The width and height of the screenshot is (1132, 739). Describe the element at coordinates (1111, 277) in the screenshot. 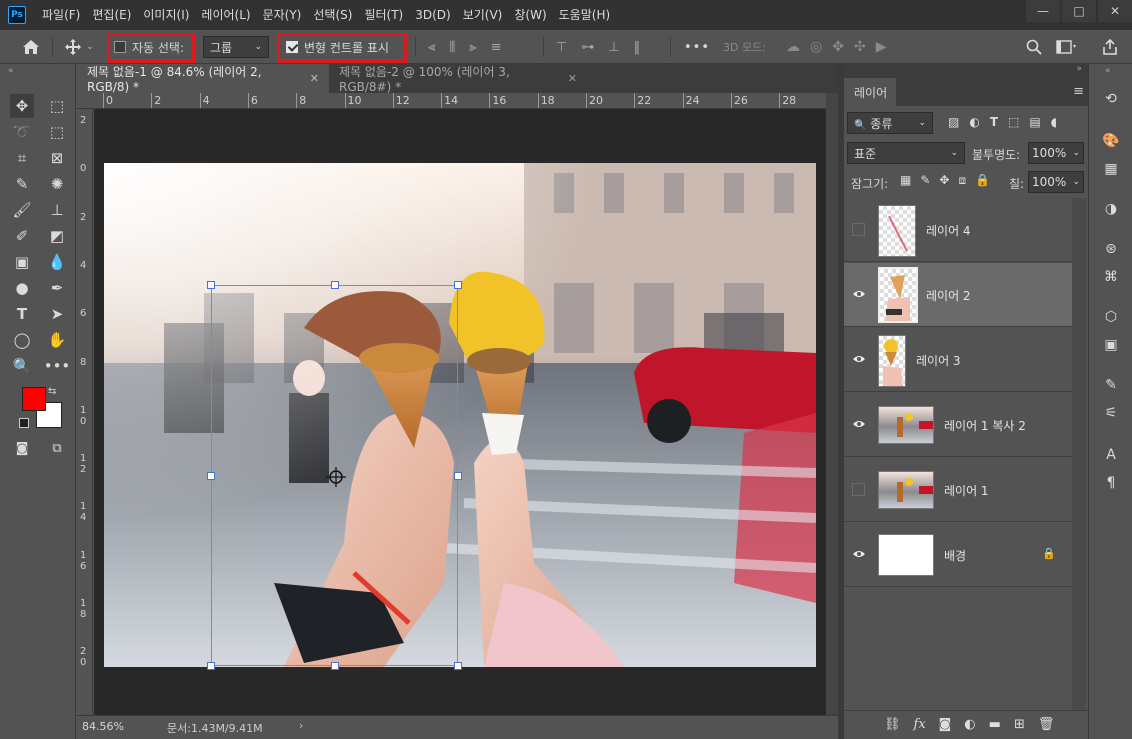

I see `paths-panel-icon: ⌘` at that location.